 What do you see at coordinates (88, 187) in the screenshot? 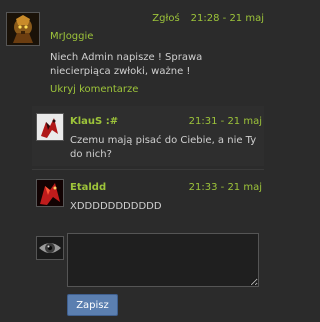
I see `reply-author: Etaldd` at bounding box center [88, 187].